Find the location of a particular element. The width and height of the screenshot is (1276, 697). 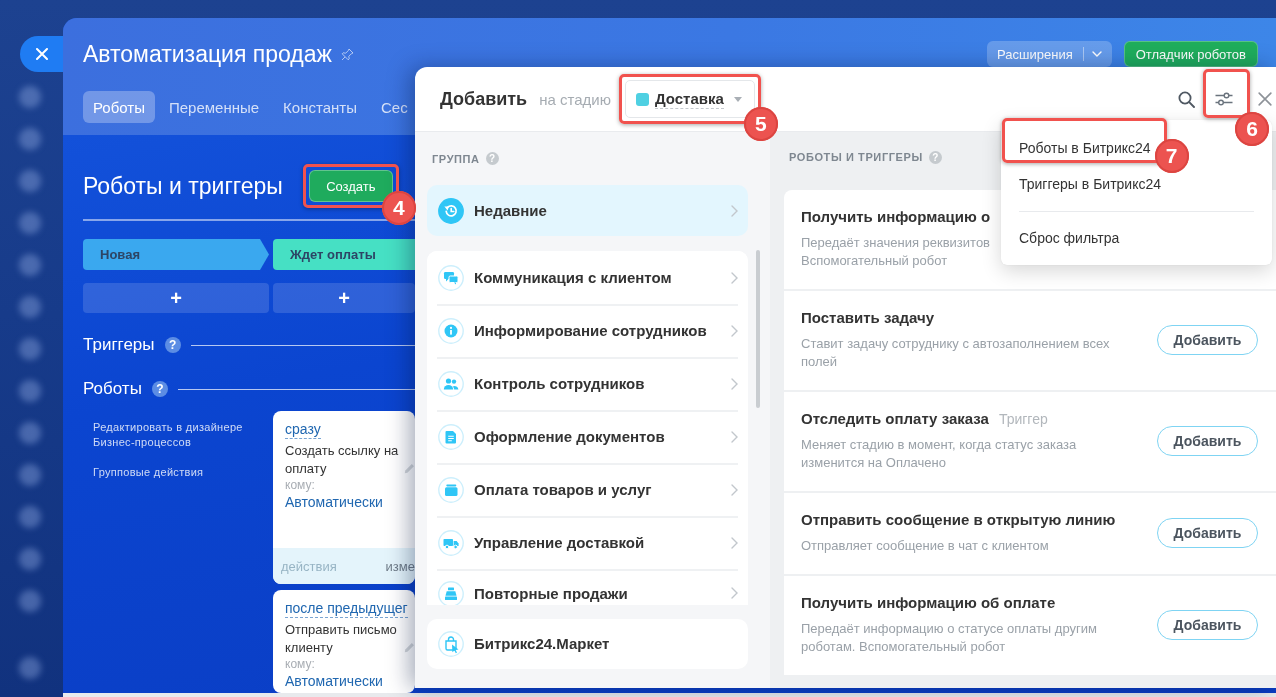

group-item: Недавние is located at coordinates (587, 210).